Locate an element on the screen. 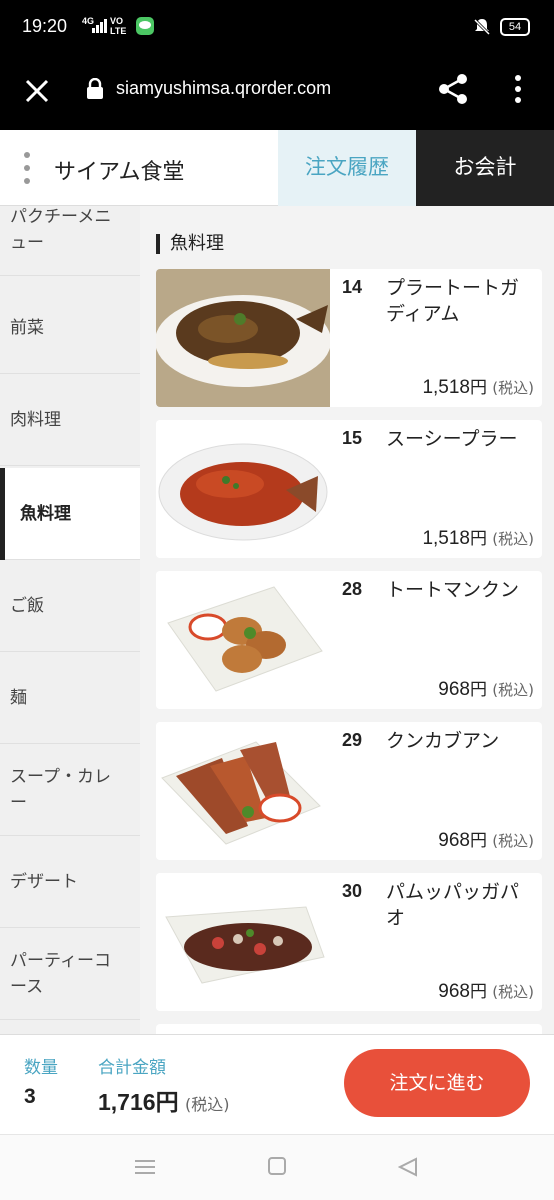 The width and height of the screenshot is (554, 1200). line-app-icon is located at coordinates (145, 26).